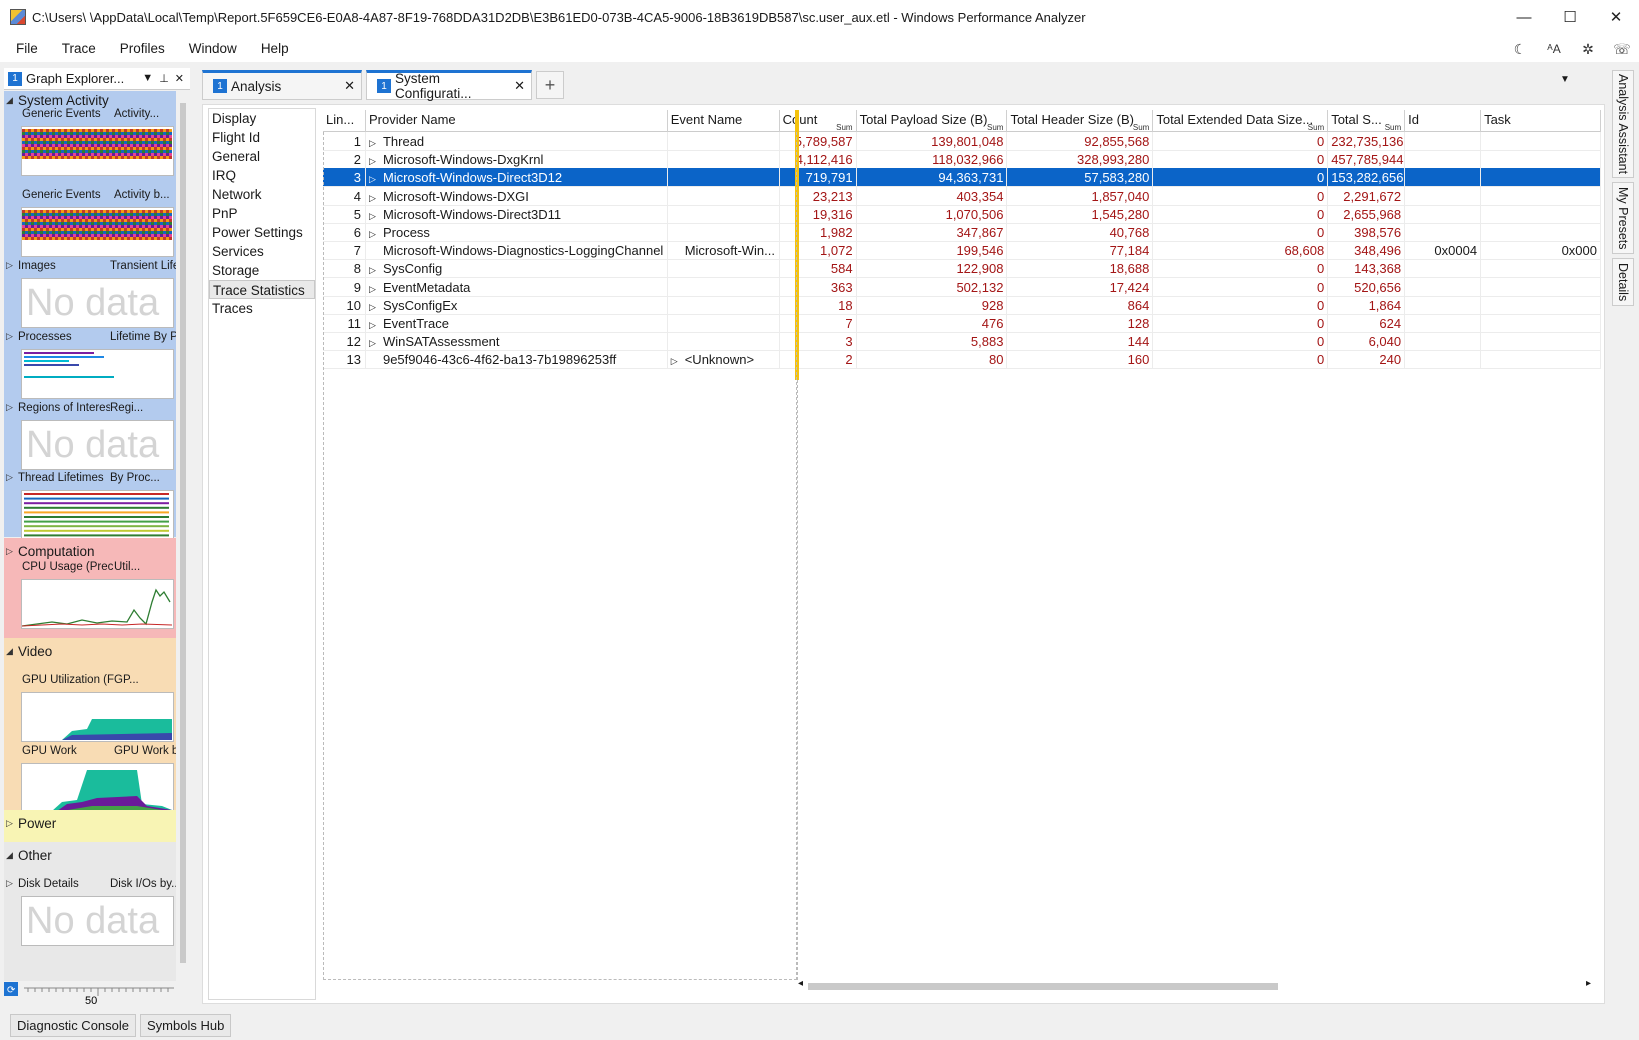 This screenshot has width=1639, height=1040. What do you see at coordinates (90, 994) in the screenshot?
I see `timeline-ruler: ⟳ 50` at bounding box center [90, 994].